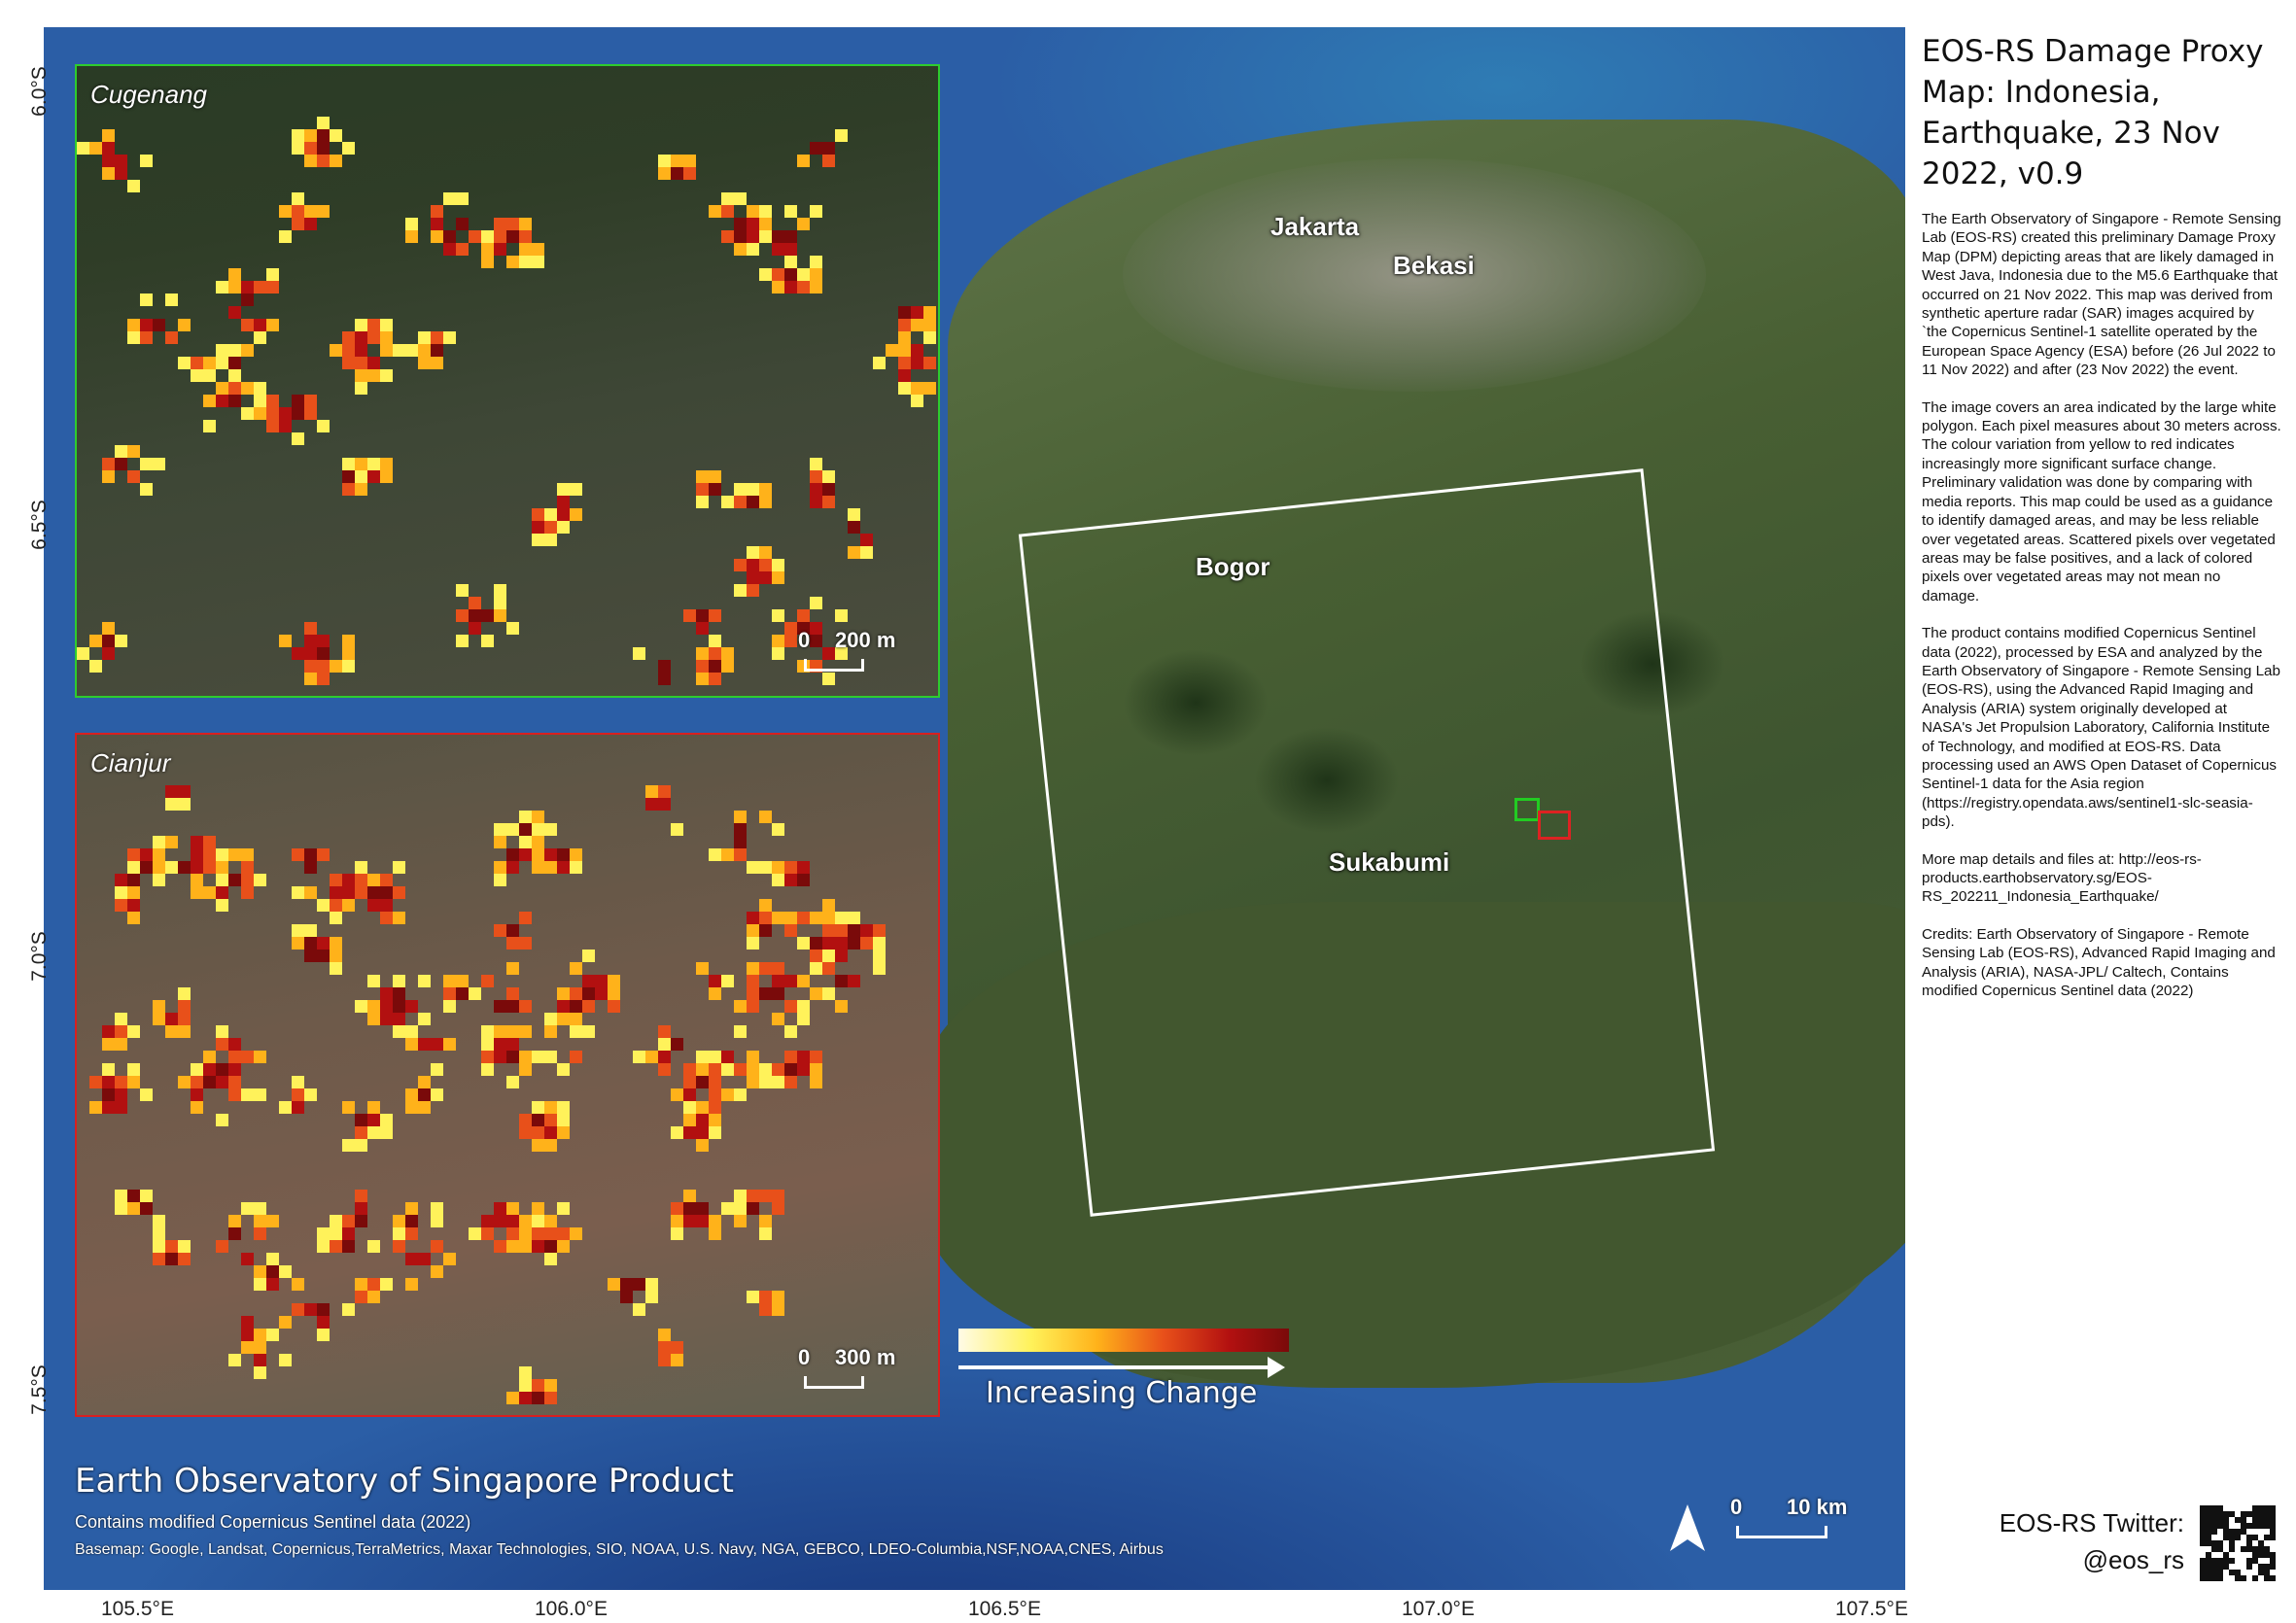  I want to click on inset-title: Cianjur, so click(130, 762).